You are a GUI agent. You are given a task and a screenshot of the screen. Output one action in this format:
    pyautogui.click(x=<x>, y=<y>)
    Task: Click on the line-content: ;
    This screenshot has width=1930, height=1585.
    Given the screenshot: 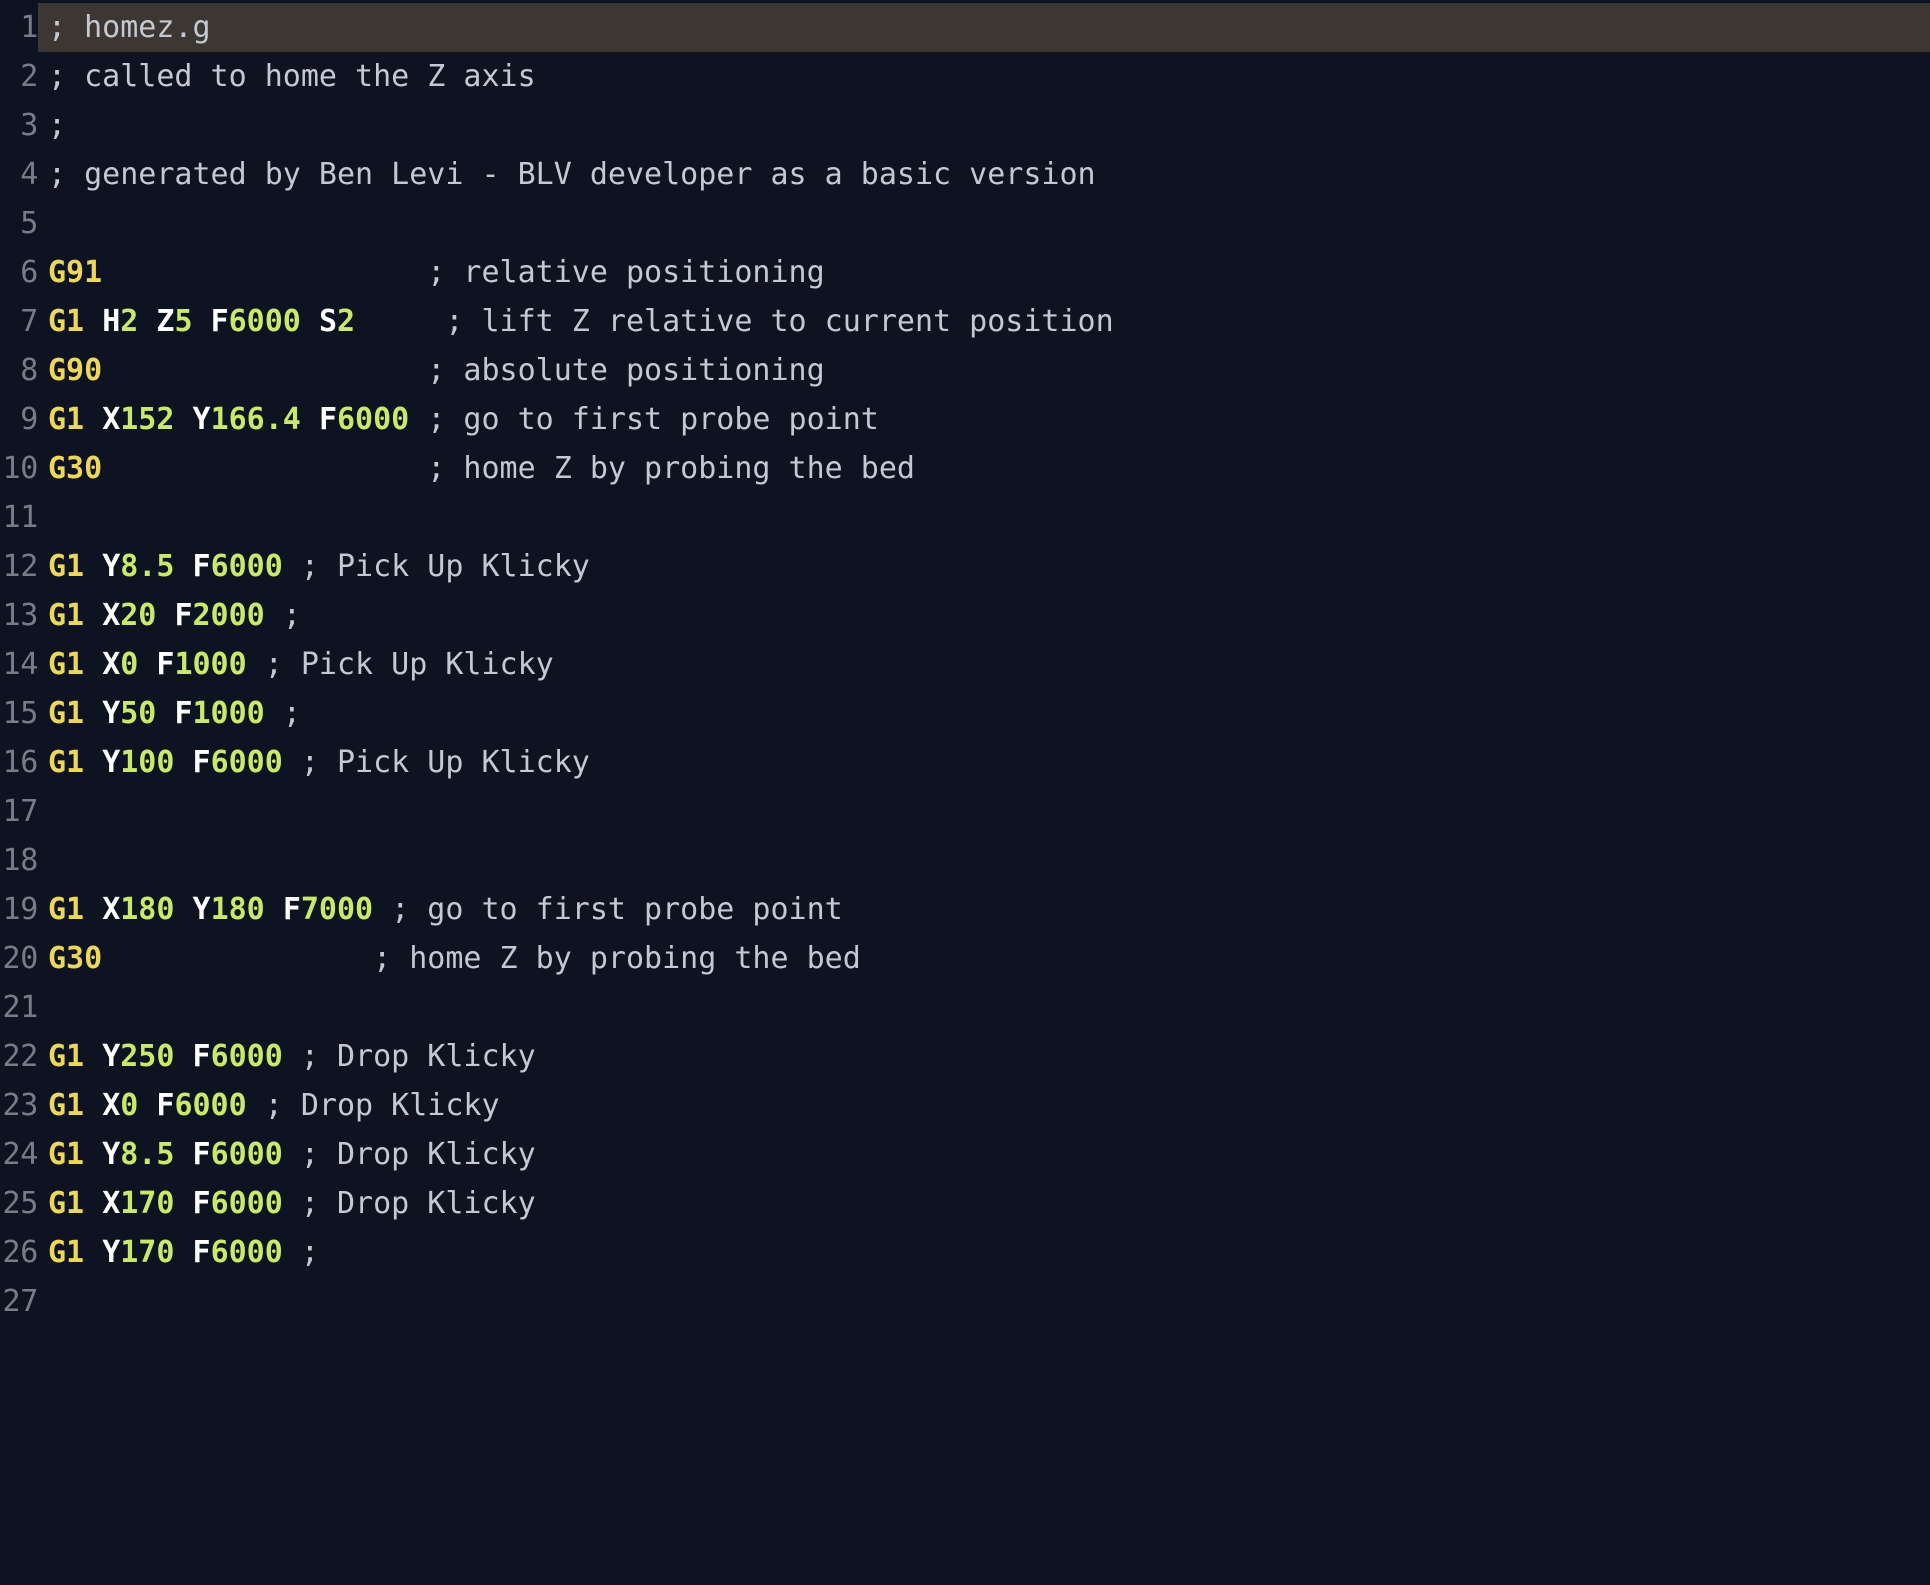 What is the action you would take?
    pyautogui.click(x=984, y=125)
    